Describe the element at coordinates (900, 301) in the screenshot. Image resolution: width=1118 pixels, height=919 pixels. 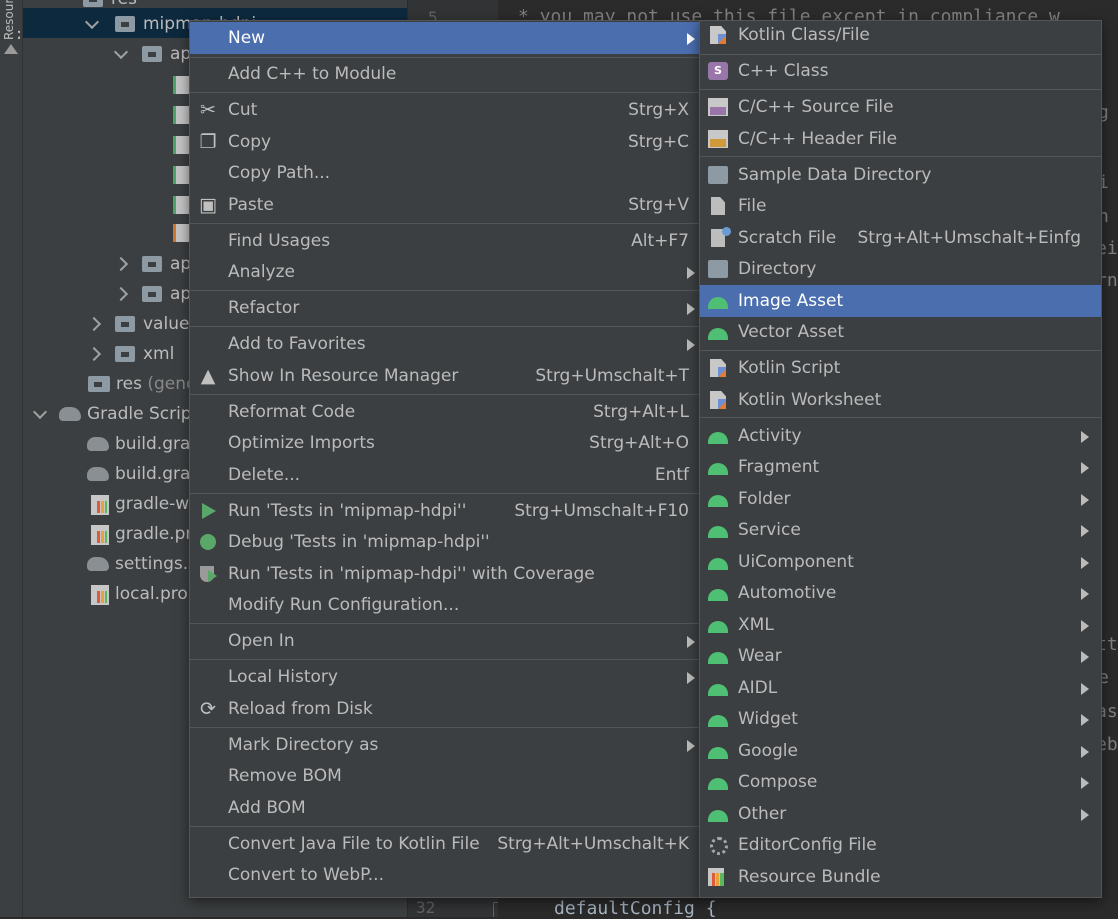
I see `submenu-item-image-asset: Image Asset` at that location.